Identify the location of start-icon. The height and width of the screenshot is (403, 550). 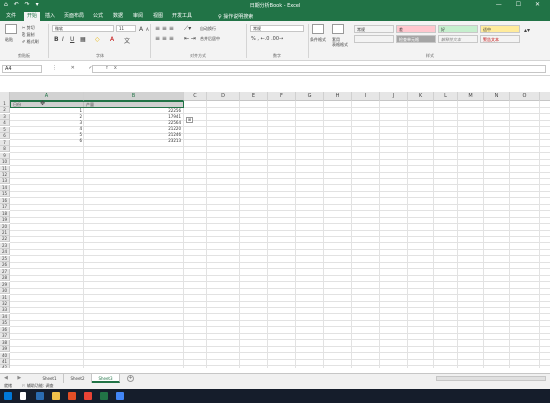
(8, 396).